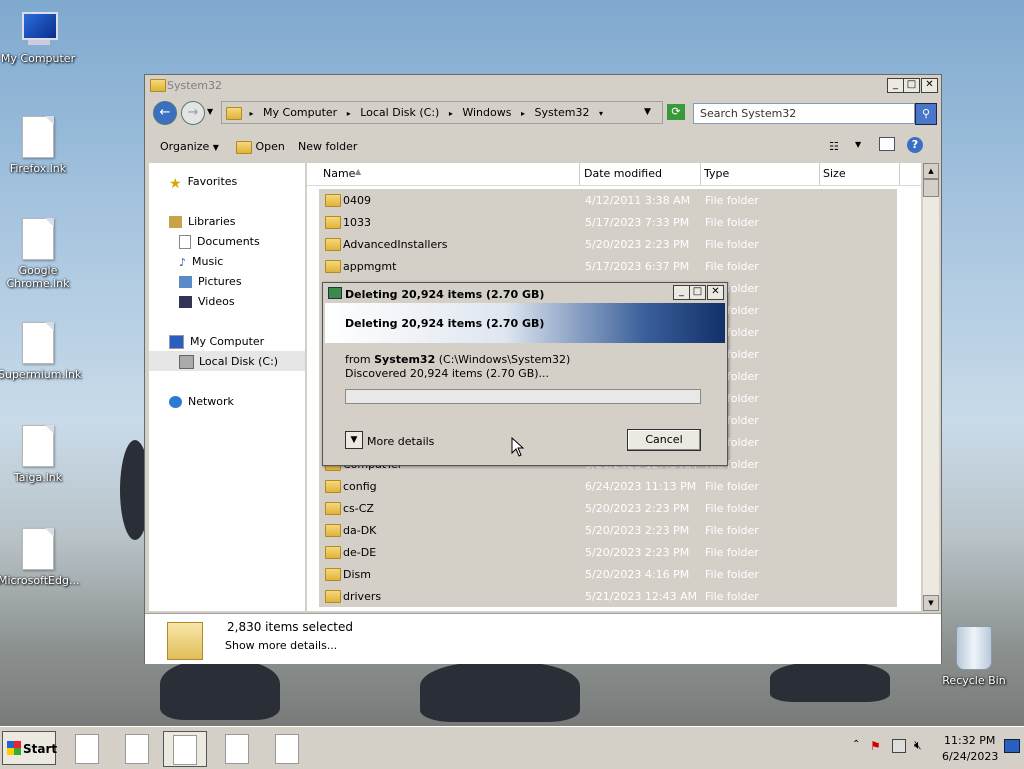  What do you see at coordinates (300, 112) in the screenshot?
I see `breadcrumb-my-computer: My Computer` at bounding box center [300, 112].